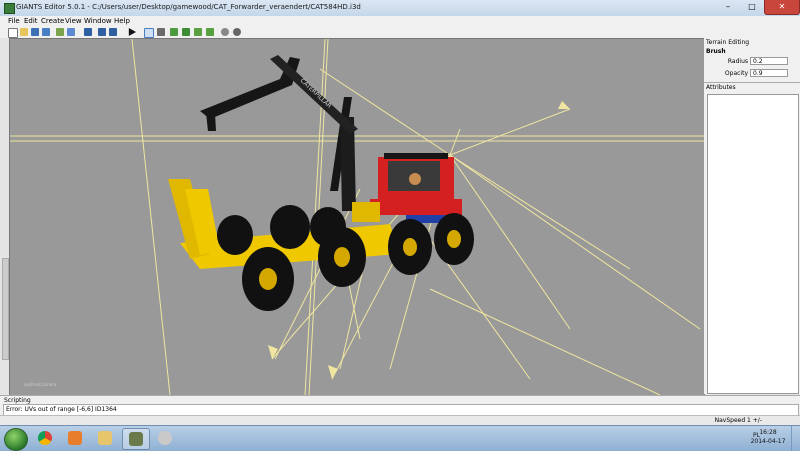  What do you see at coordinates (186, 32) in the screenshot?
I see `scale-icon` at bounding box center [186, 32].